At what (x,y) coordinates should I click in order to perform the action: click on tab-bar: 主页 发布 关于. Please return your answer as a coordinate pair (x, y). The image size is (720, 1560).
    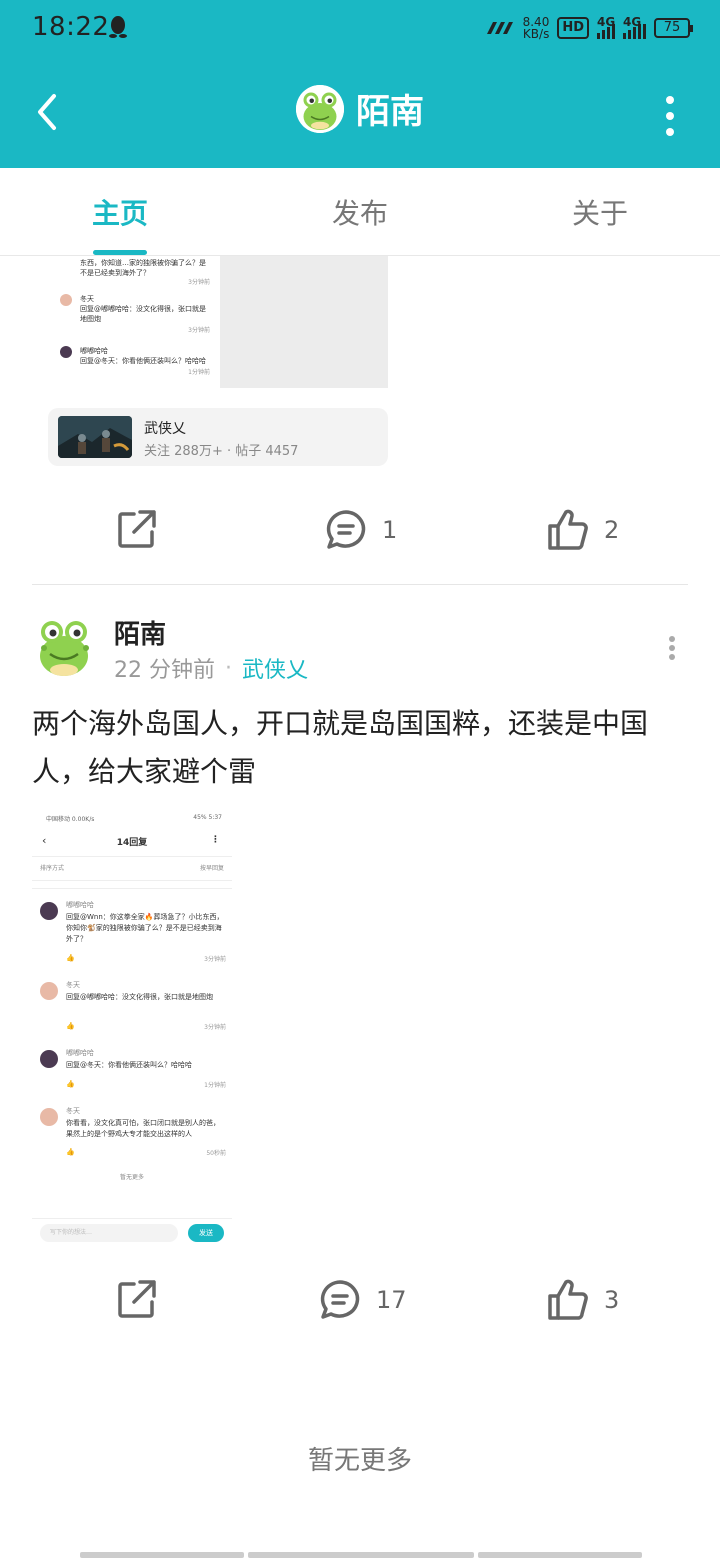
    Looking at the image, I should click on (360, 212).